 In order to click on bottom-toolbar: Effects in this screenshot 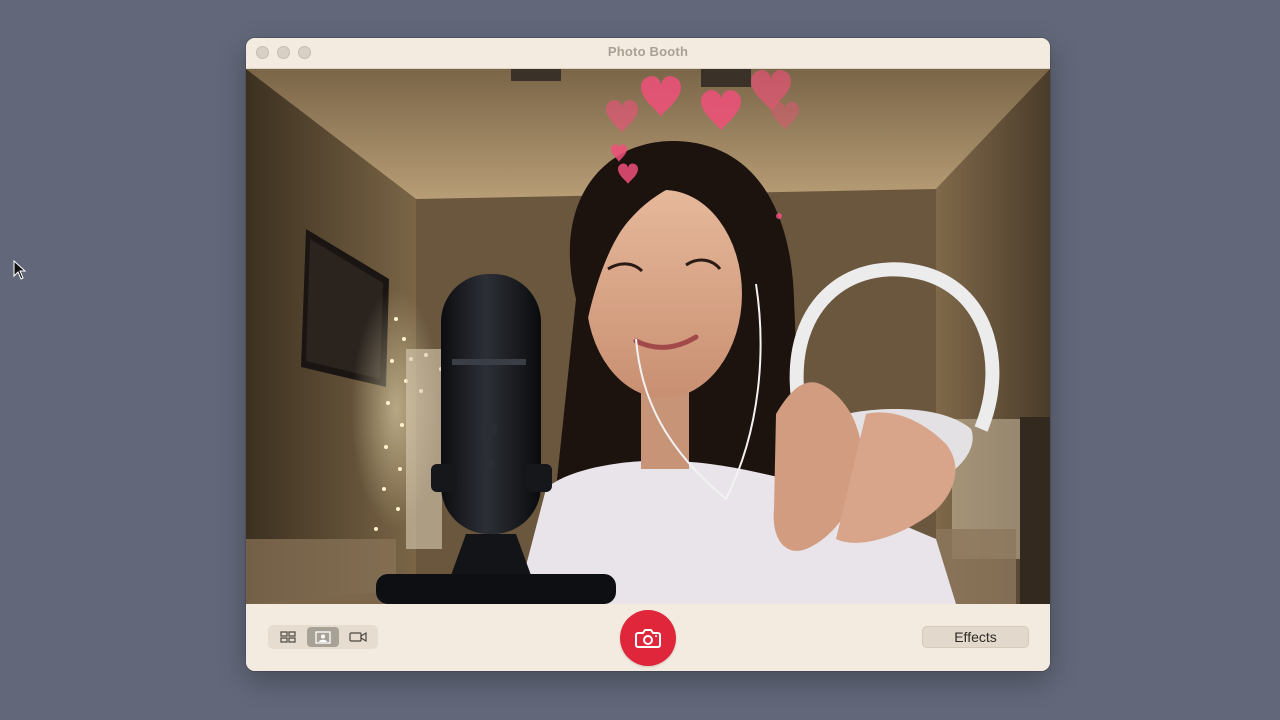, I will do `click(648, 637)`.